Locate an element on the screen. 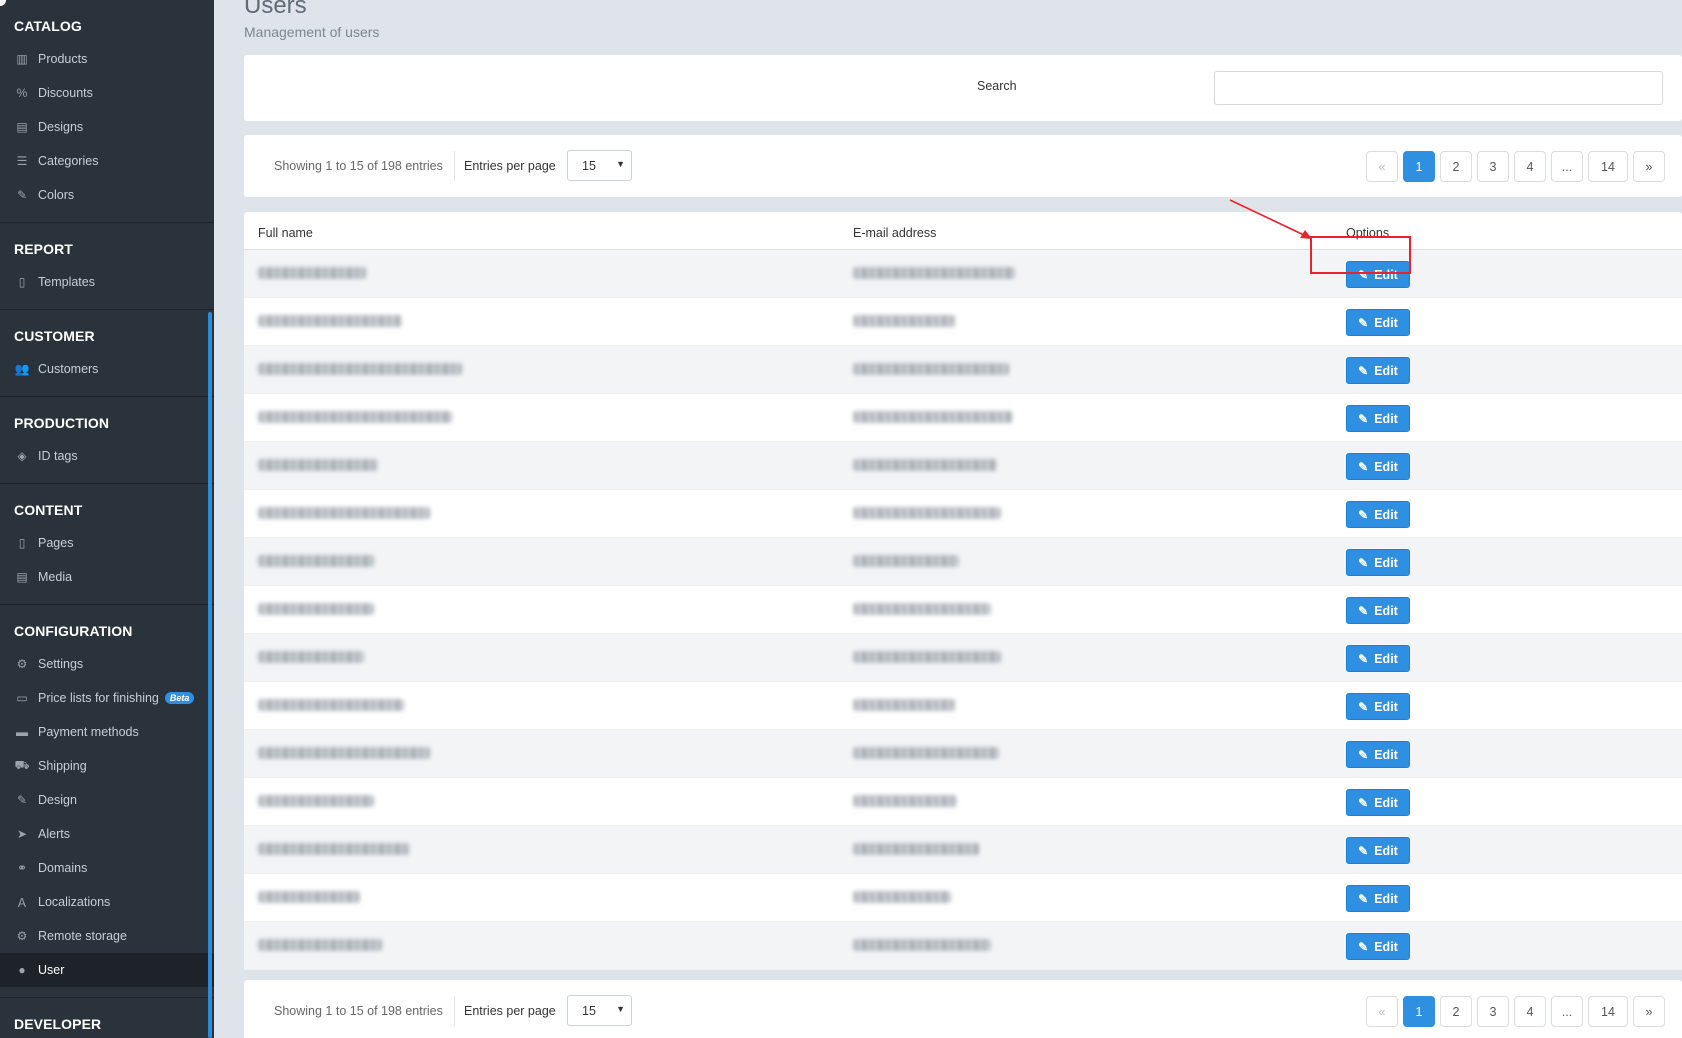  sidebar-item-user: ● User is located at coordinates (107, 970).